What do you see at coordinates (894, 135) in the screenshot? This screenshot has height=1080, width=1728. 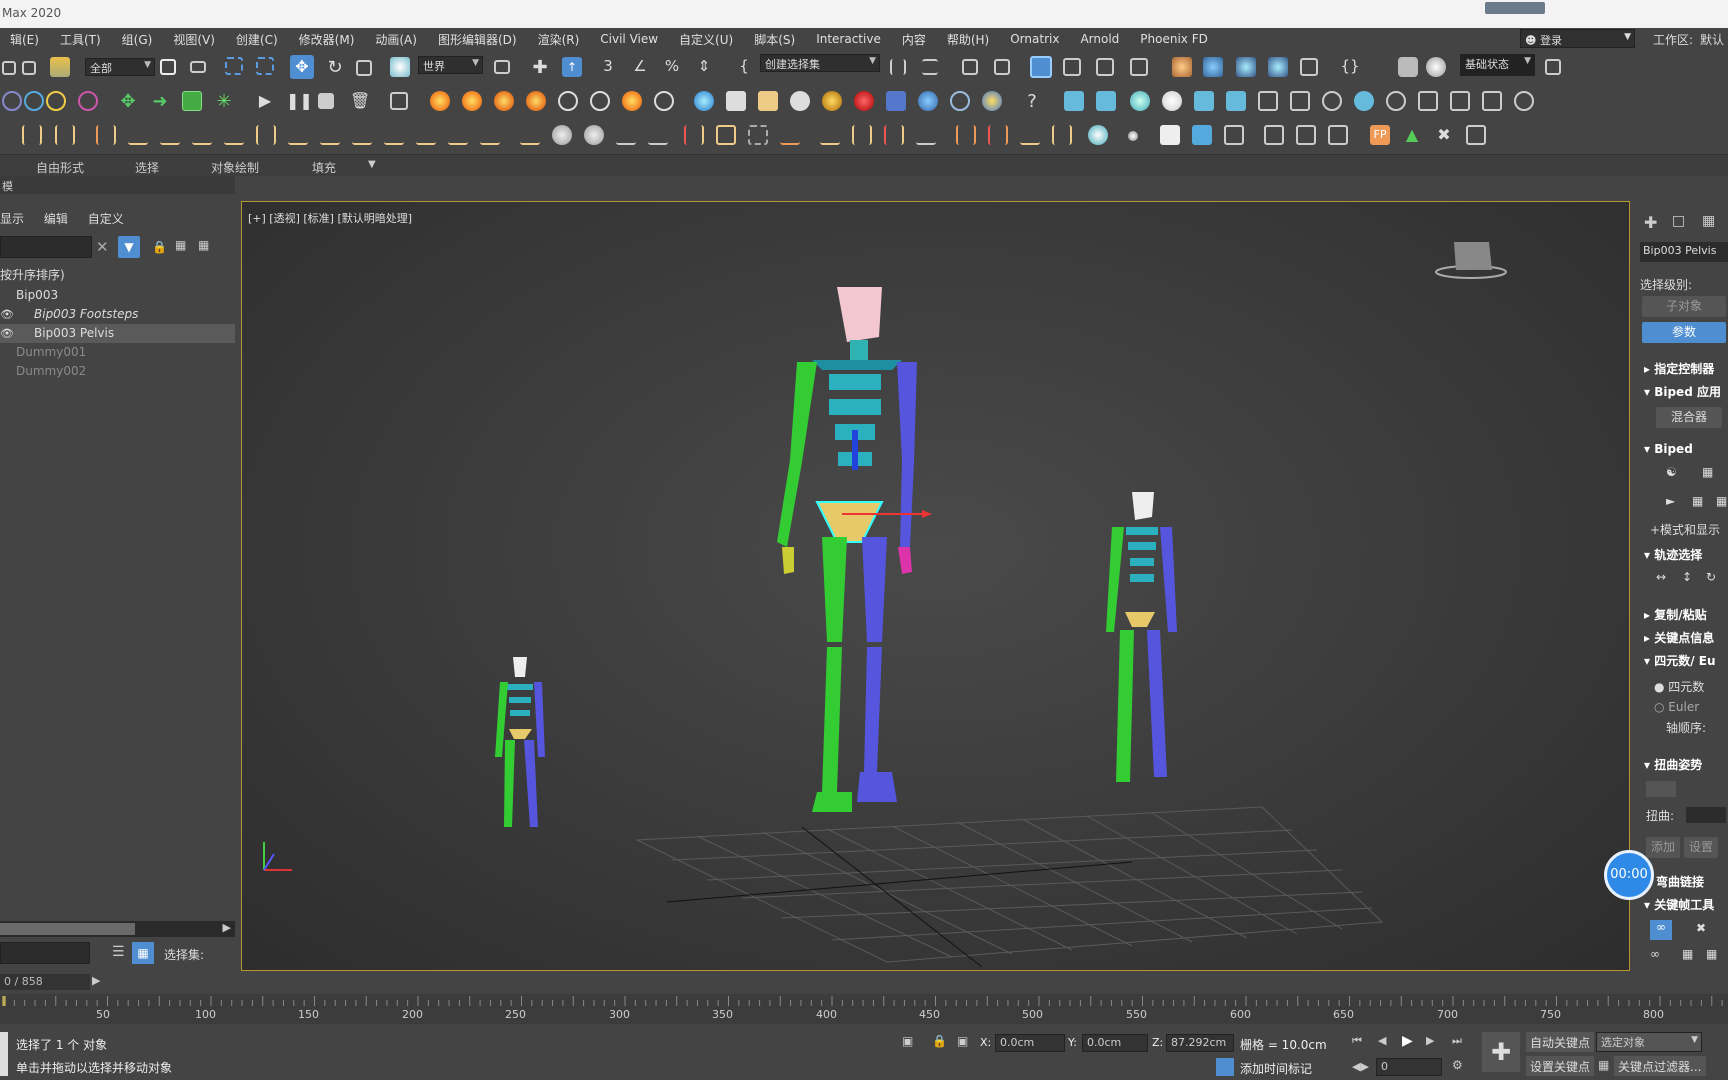 I see `hair-map-icon` at bounding box center [894, 135].